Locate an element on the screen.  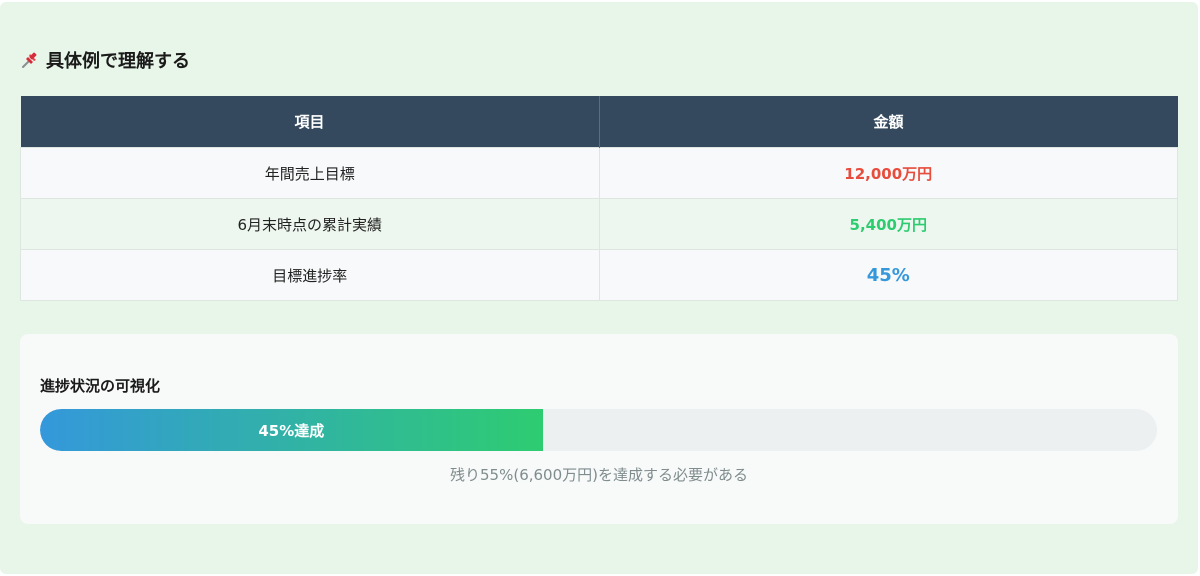
section-title: 具体例で理解する is located at coordinates (118, 61).